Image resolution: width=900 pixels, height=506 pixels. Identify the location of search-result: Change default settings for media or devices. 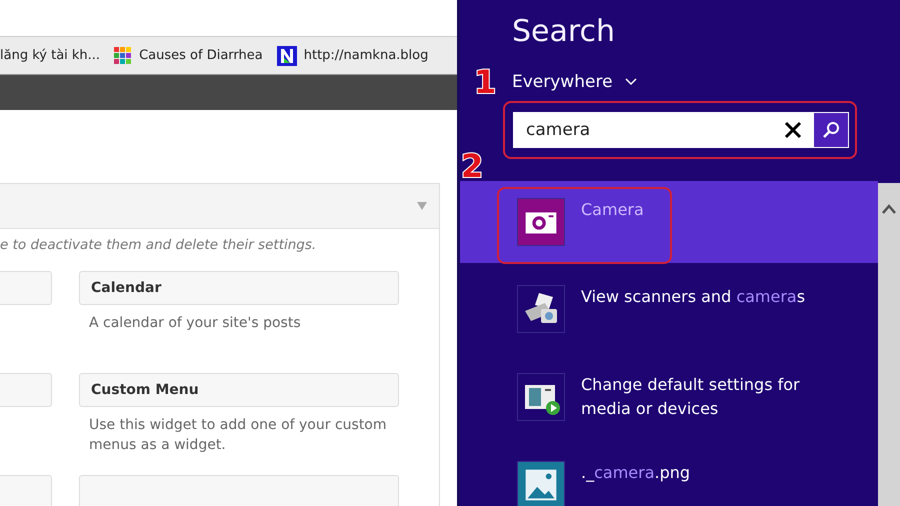
(669, 395).